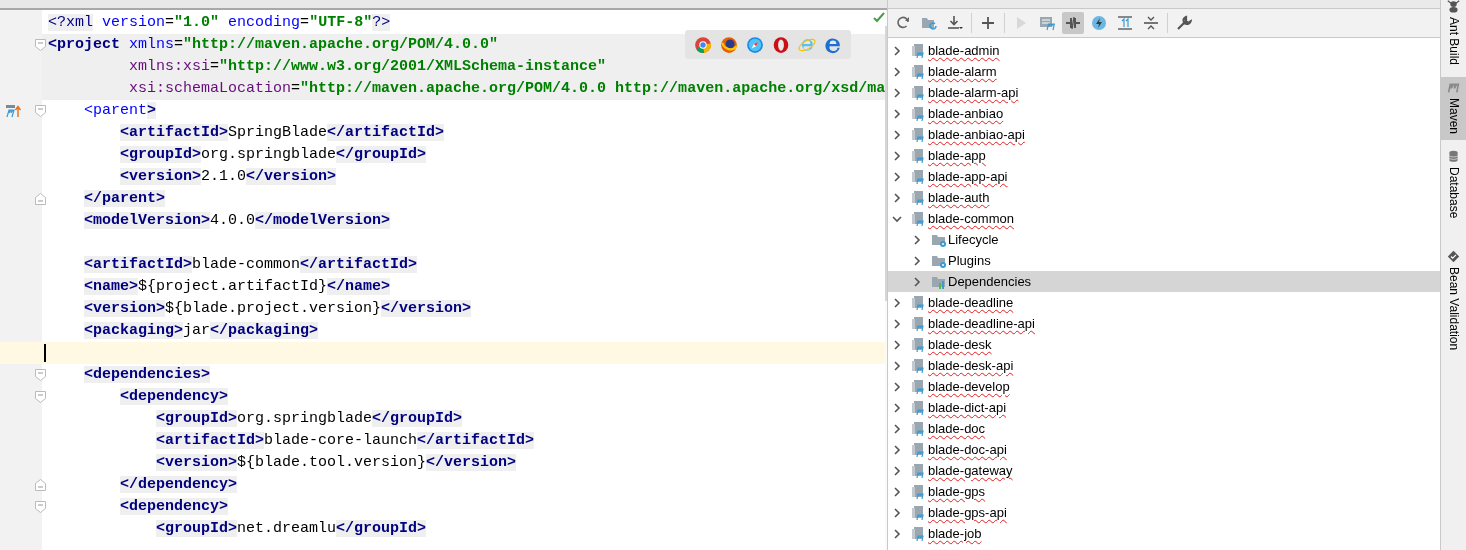 This screenshot has height=550, width=1466. Describe the element at coordinates (1164, 155) in the screenshot. I see `tree-item: blade-app` at that location.